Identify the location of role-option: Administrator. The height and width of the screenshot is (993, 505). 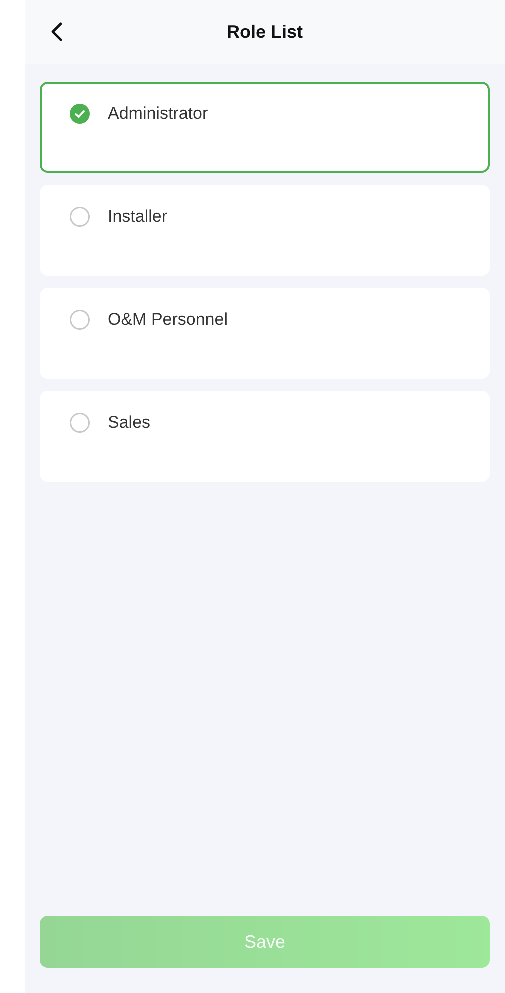
(265, 127).